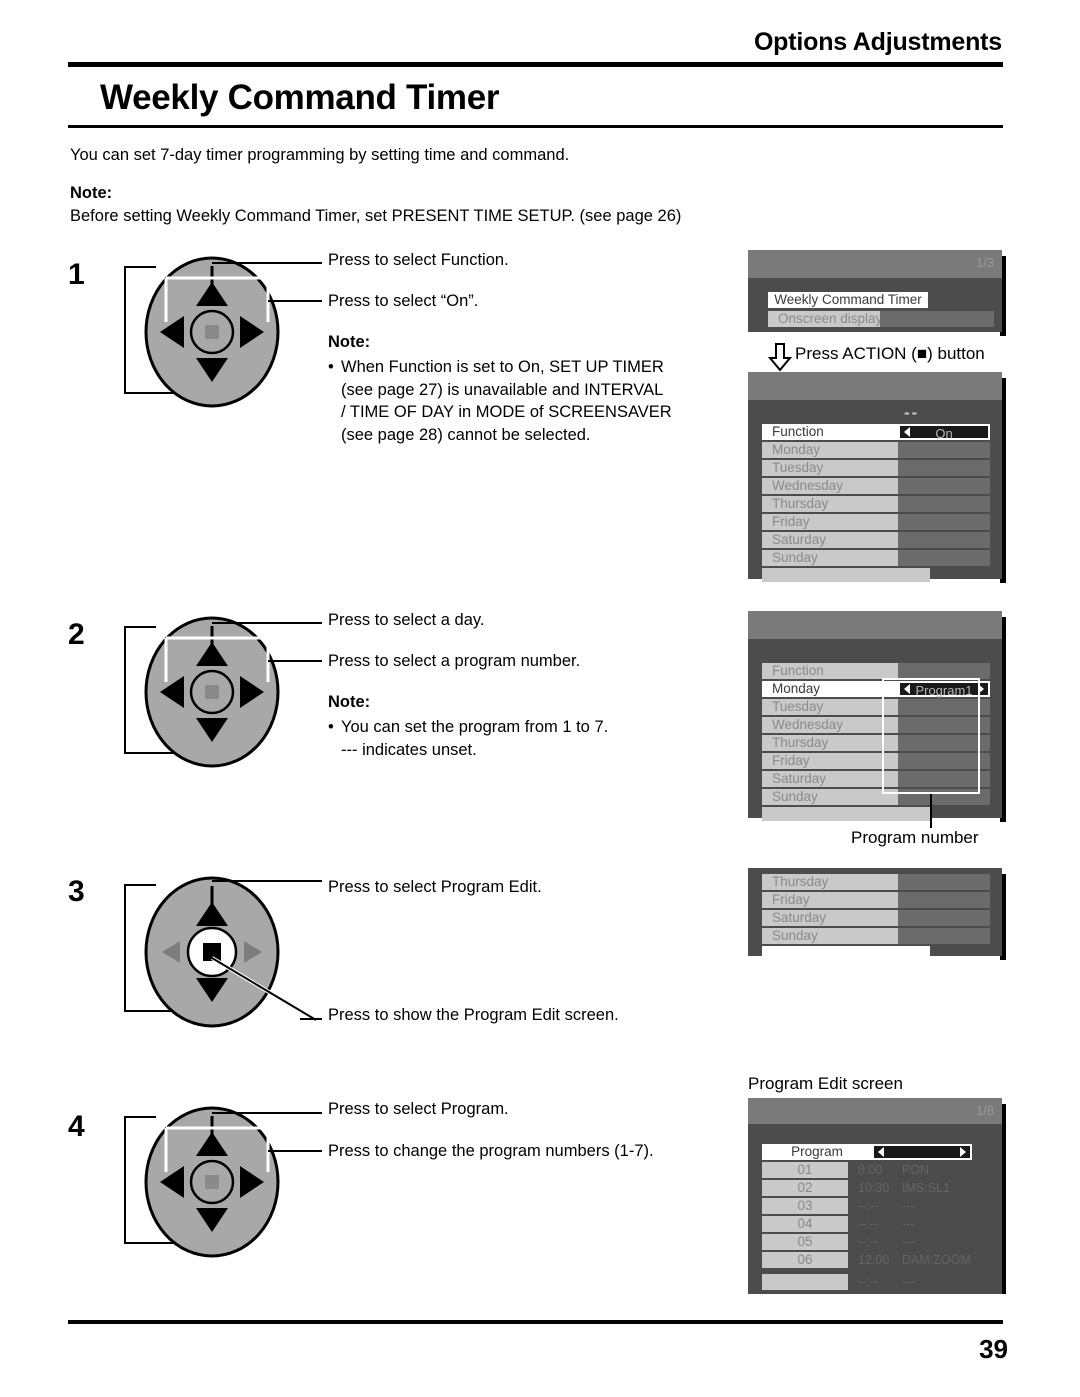  Describe the element at coordinates (830, 797) in the screenshot. I see `osd-panel3-label: Sunday` at that location.